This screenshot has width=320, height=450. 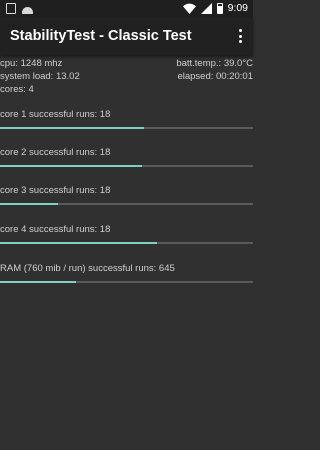 I want to click on core-3-stat: core 3 successful runs: 18, so click(x=126, y=195).